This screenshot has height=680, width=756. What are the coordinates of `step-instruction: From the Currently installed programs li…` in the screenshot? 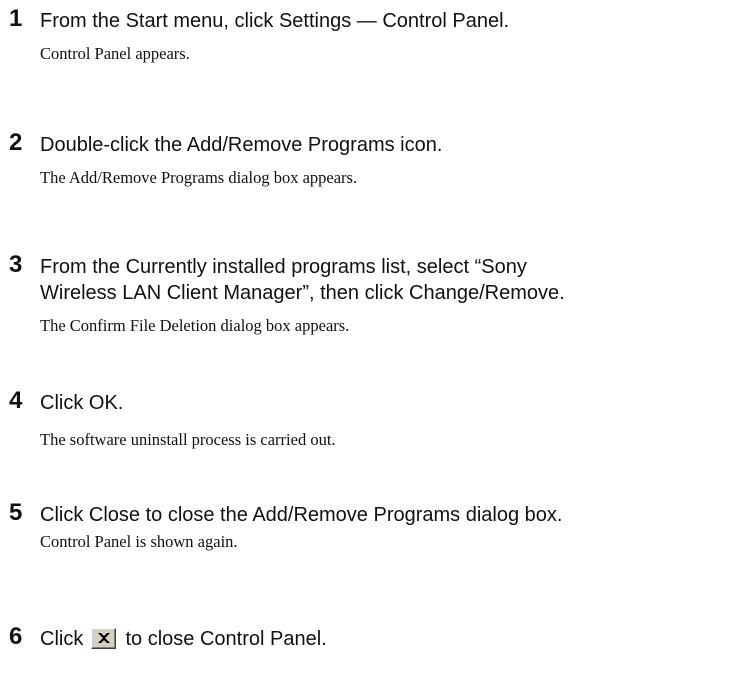 It's located at (396, 280).